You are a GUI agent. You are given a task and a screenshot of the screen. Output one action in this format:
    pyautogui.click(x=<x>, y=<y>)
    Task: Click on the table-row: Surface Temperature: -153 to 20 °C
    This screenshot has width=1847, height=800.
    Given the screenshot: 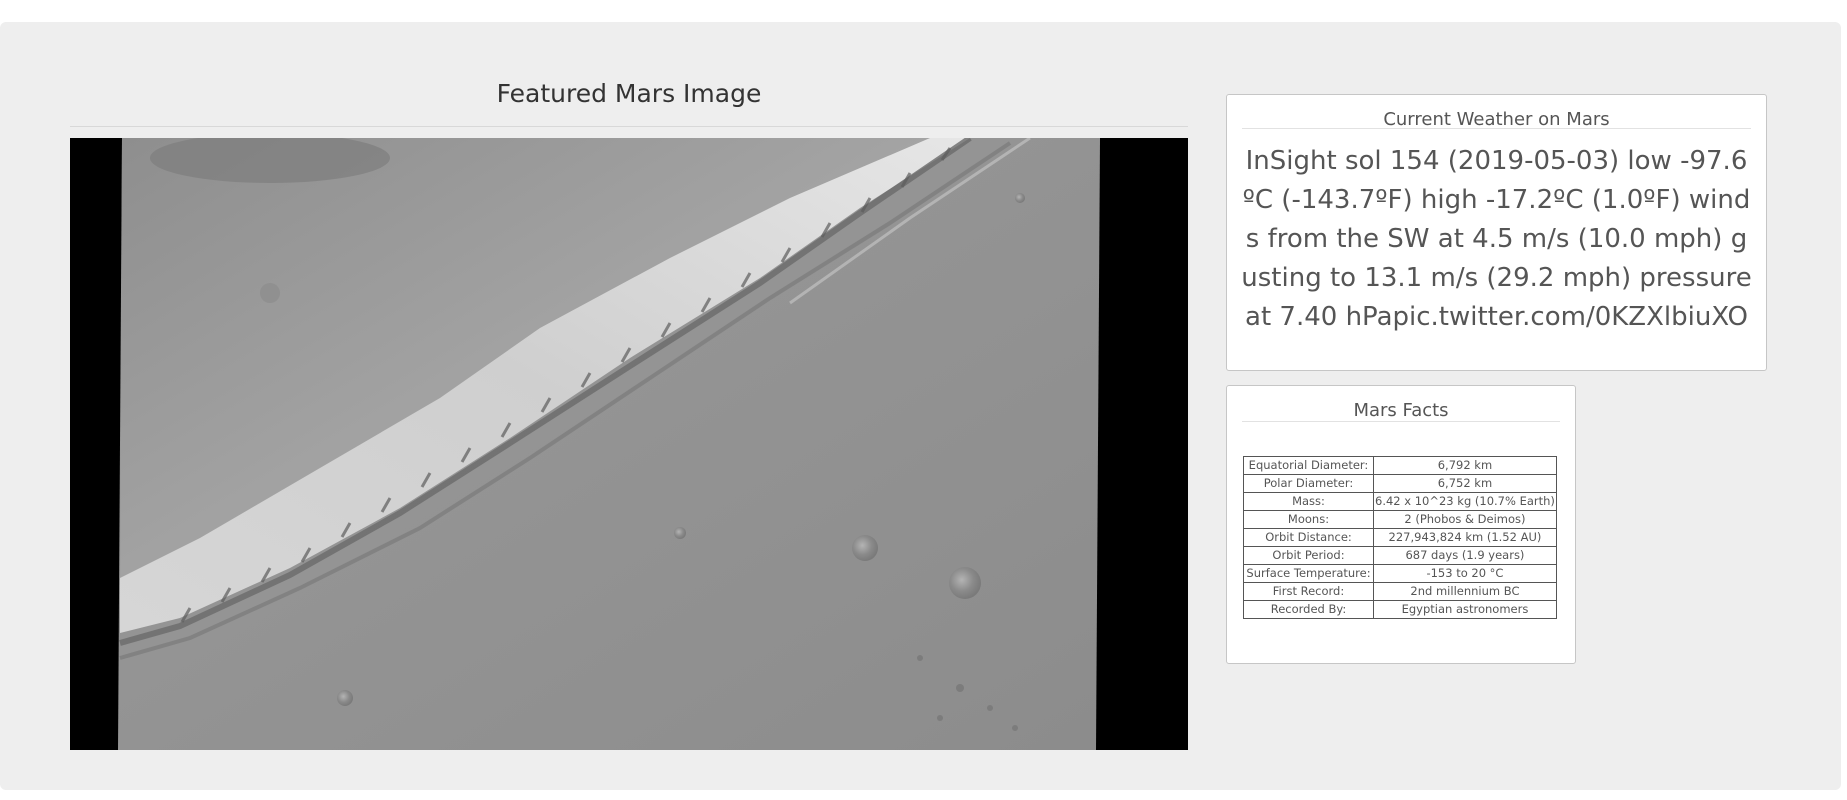 What is the action you would take?
    pyautogui.click(x=1400, y=573)
    